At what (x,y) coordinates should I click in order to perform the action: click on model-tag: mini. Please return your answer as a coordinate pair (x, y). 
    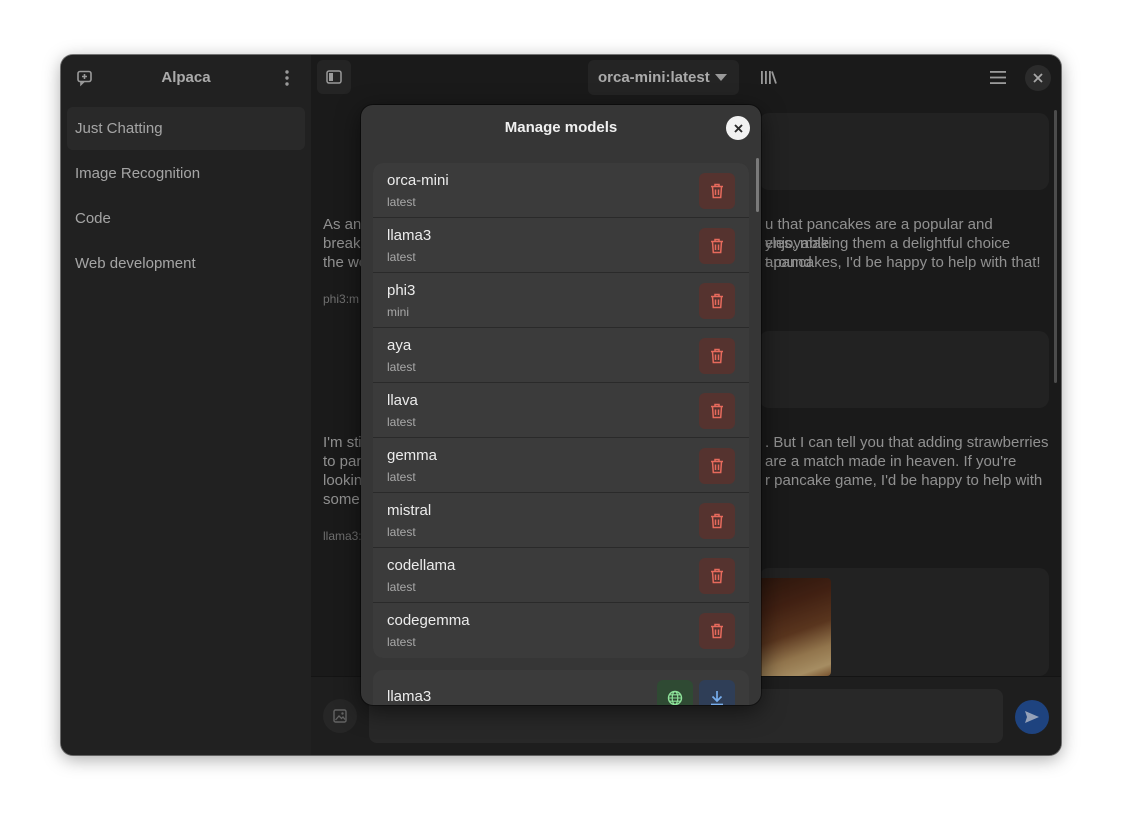
    Looking at the image, I should click on (398, 312).